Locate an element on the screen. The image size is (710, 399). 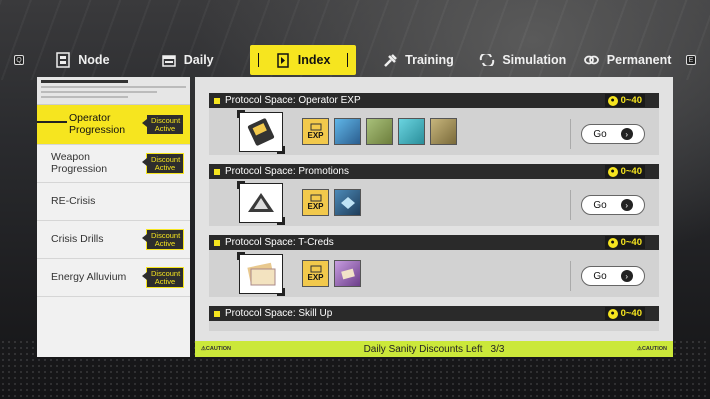
list-item-energy-alluvium: Energy Alluvium Discount Active is located at coordinates (113, 278).